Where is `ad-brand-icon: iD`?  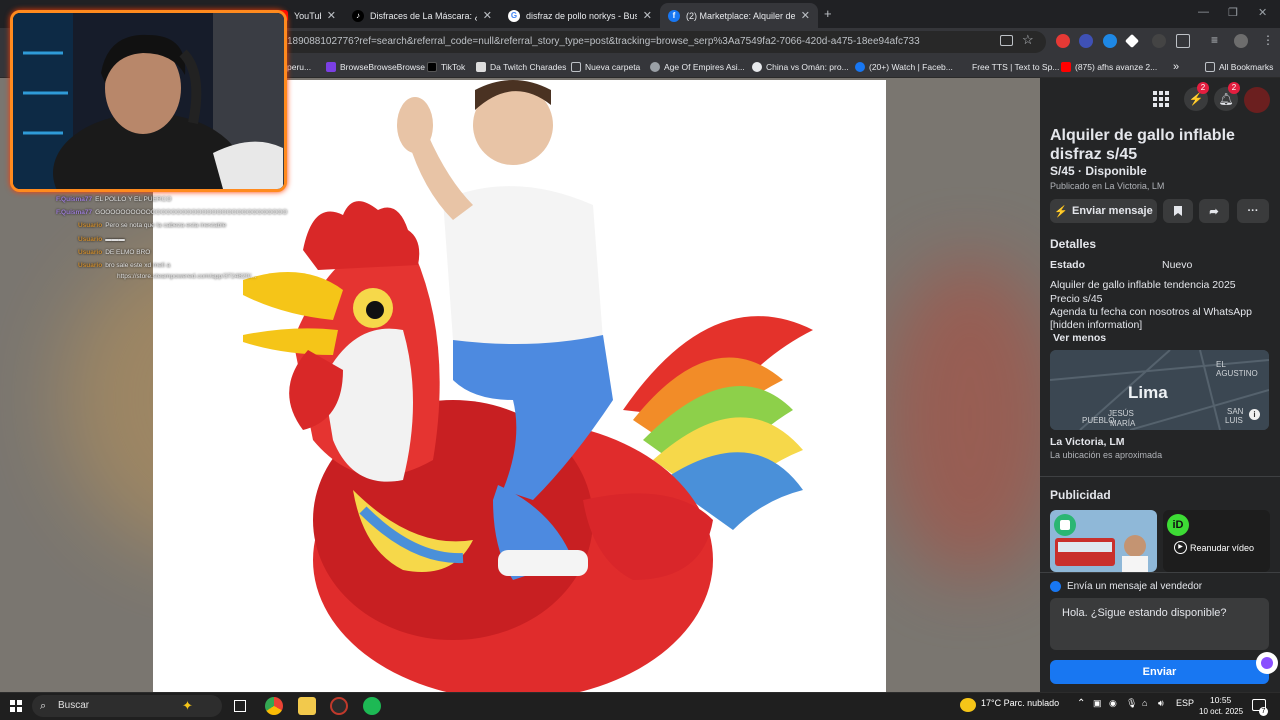 ad-brand-icon: iD is located at coordinates (1178, 525).